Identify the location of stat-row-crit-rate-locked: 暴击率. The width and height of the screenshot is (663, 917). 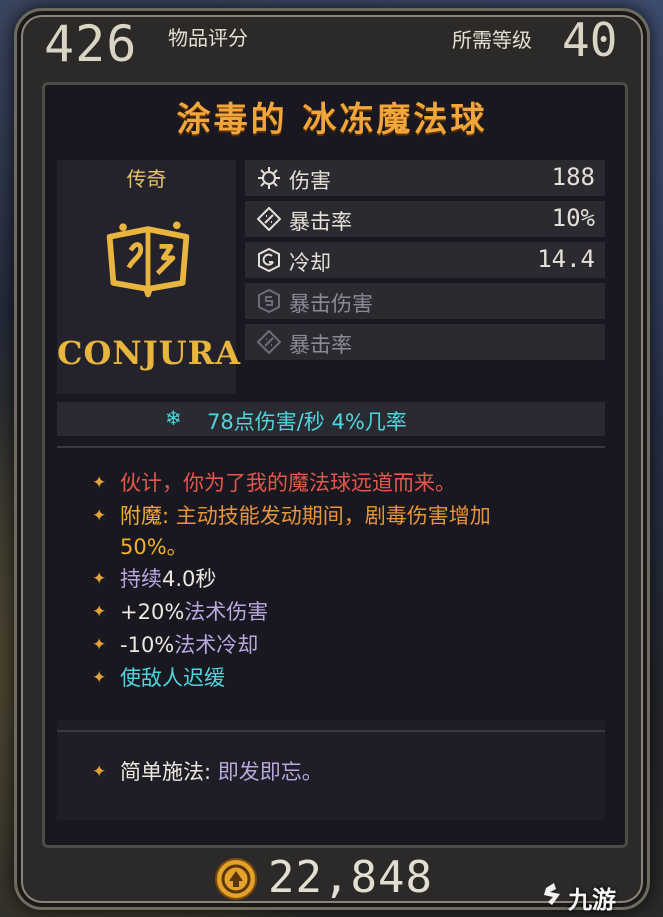
(425, 342).